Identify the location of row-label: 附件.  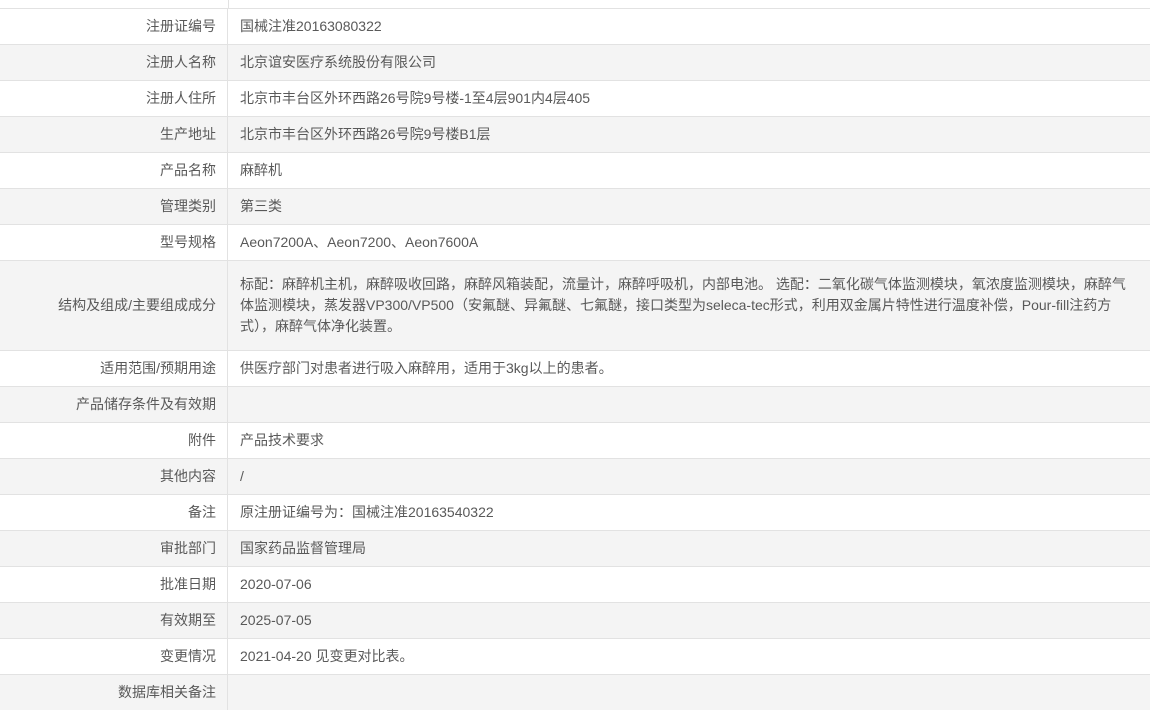
(114, 440).